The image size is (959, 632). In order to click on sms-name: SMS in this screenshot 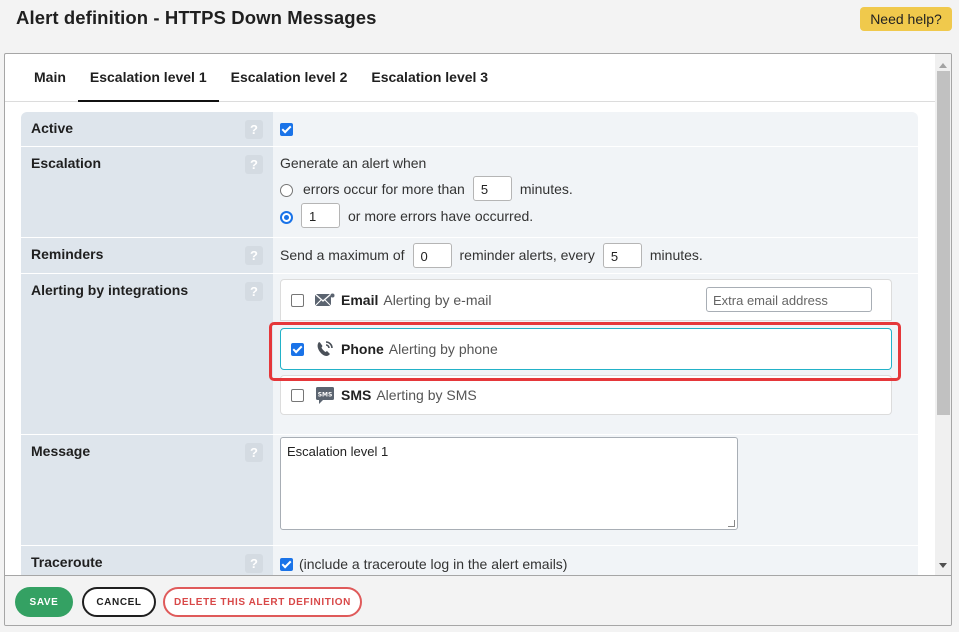, I will do `click(356, 395)`.